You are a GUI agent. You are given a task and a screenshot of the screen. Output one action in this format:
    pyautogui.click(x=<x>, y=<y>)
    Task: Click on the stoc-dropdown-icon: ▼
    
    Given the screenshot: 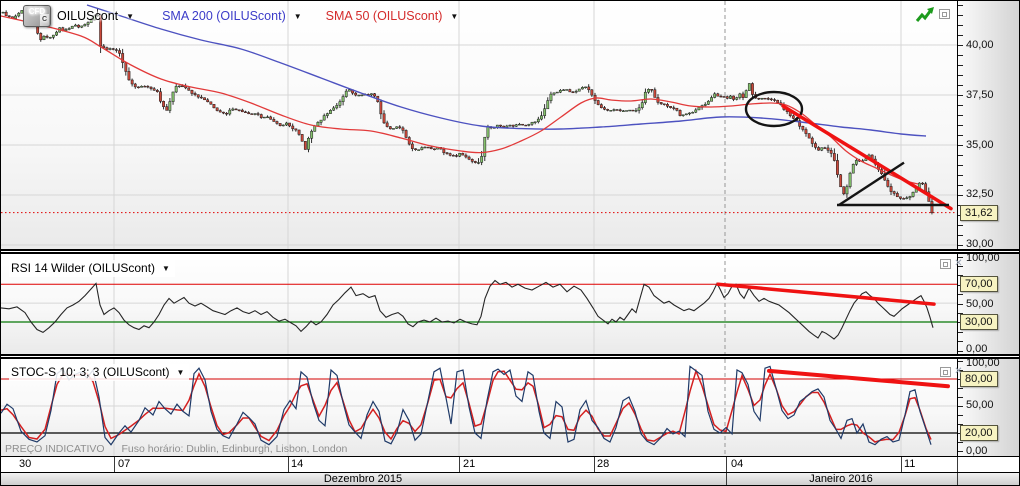 What is the action you would take?
    pyautogui.click(x=181, y=372)
    